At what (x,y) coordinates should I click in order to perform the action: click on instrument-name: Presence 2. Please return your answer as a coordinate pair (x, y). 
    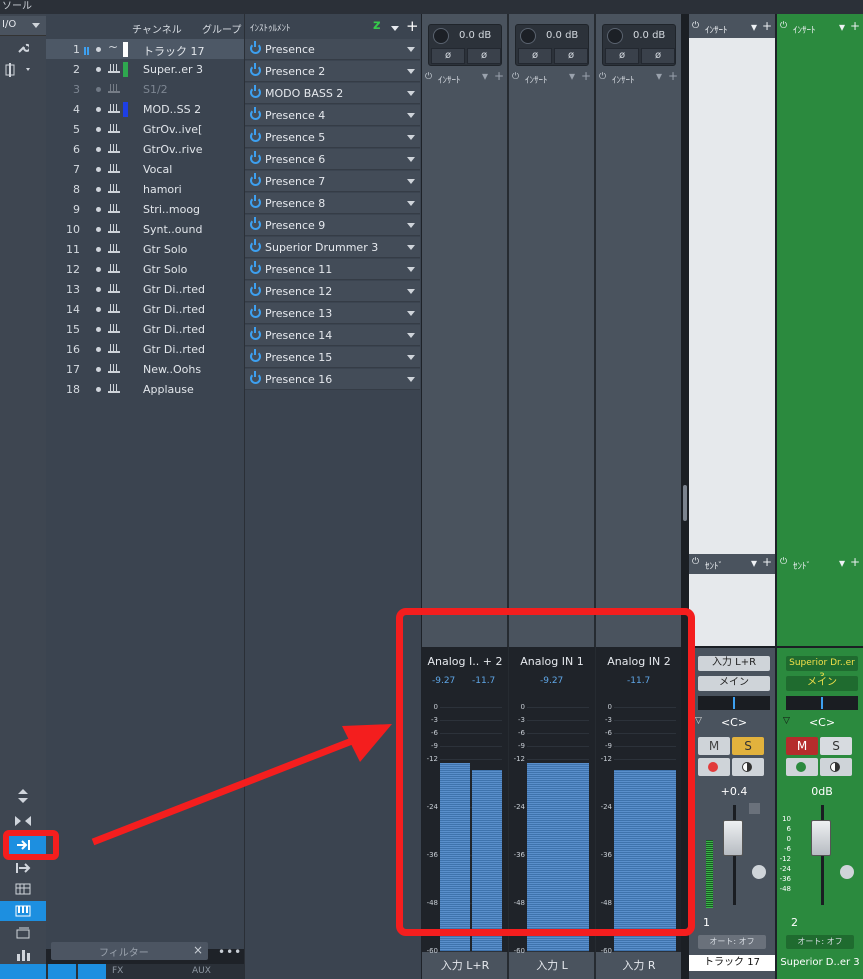
    Looking at the image, I should click on (295, 71).